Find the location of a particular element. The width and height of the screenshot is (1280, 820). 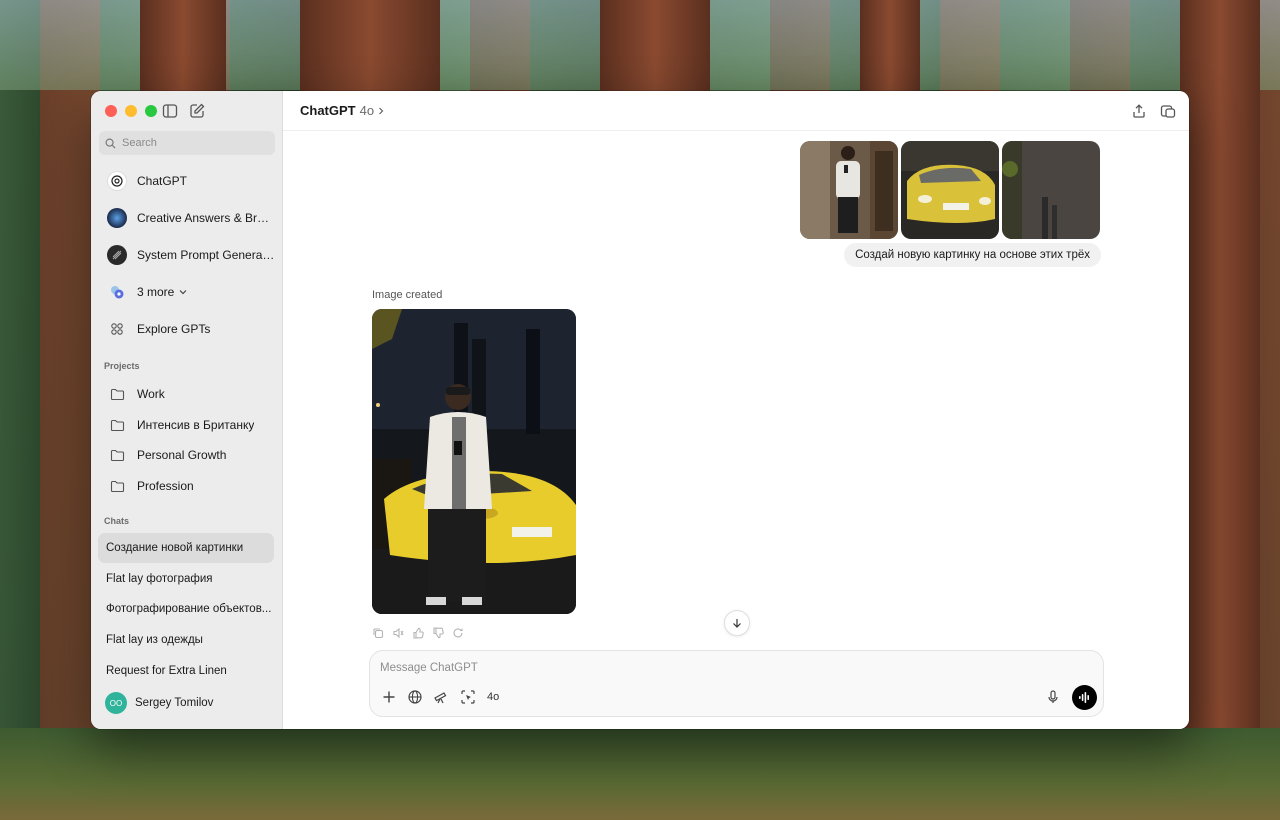

window-controls is located at coordinates (131, 111).